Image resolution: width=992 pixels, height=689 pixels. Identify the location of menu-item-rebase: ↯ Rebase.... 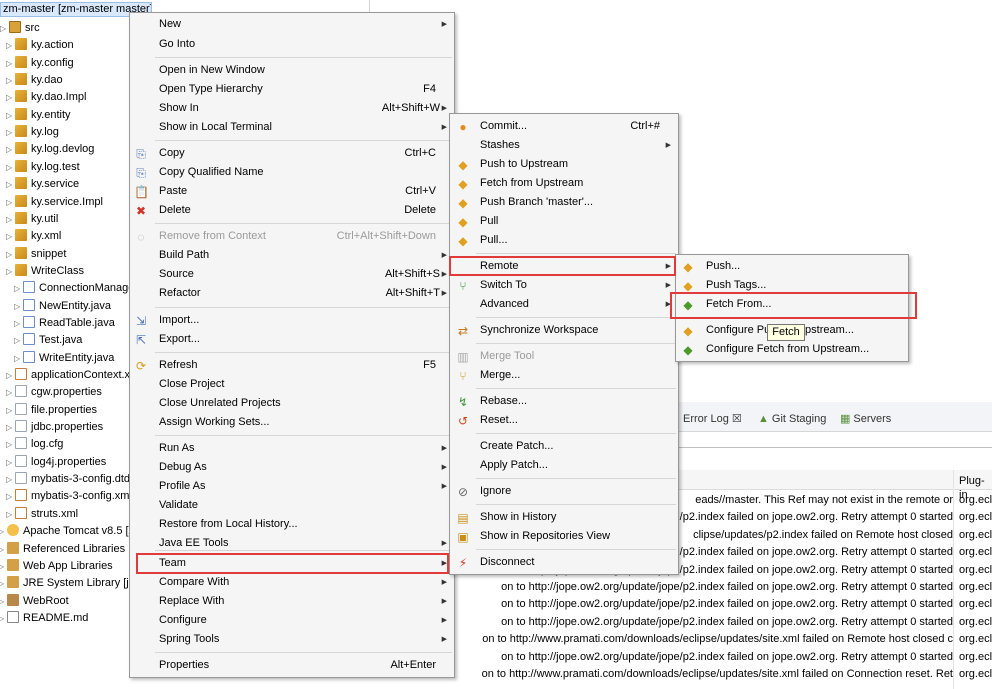
(564, 401).